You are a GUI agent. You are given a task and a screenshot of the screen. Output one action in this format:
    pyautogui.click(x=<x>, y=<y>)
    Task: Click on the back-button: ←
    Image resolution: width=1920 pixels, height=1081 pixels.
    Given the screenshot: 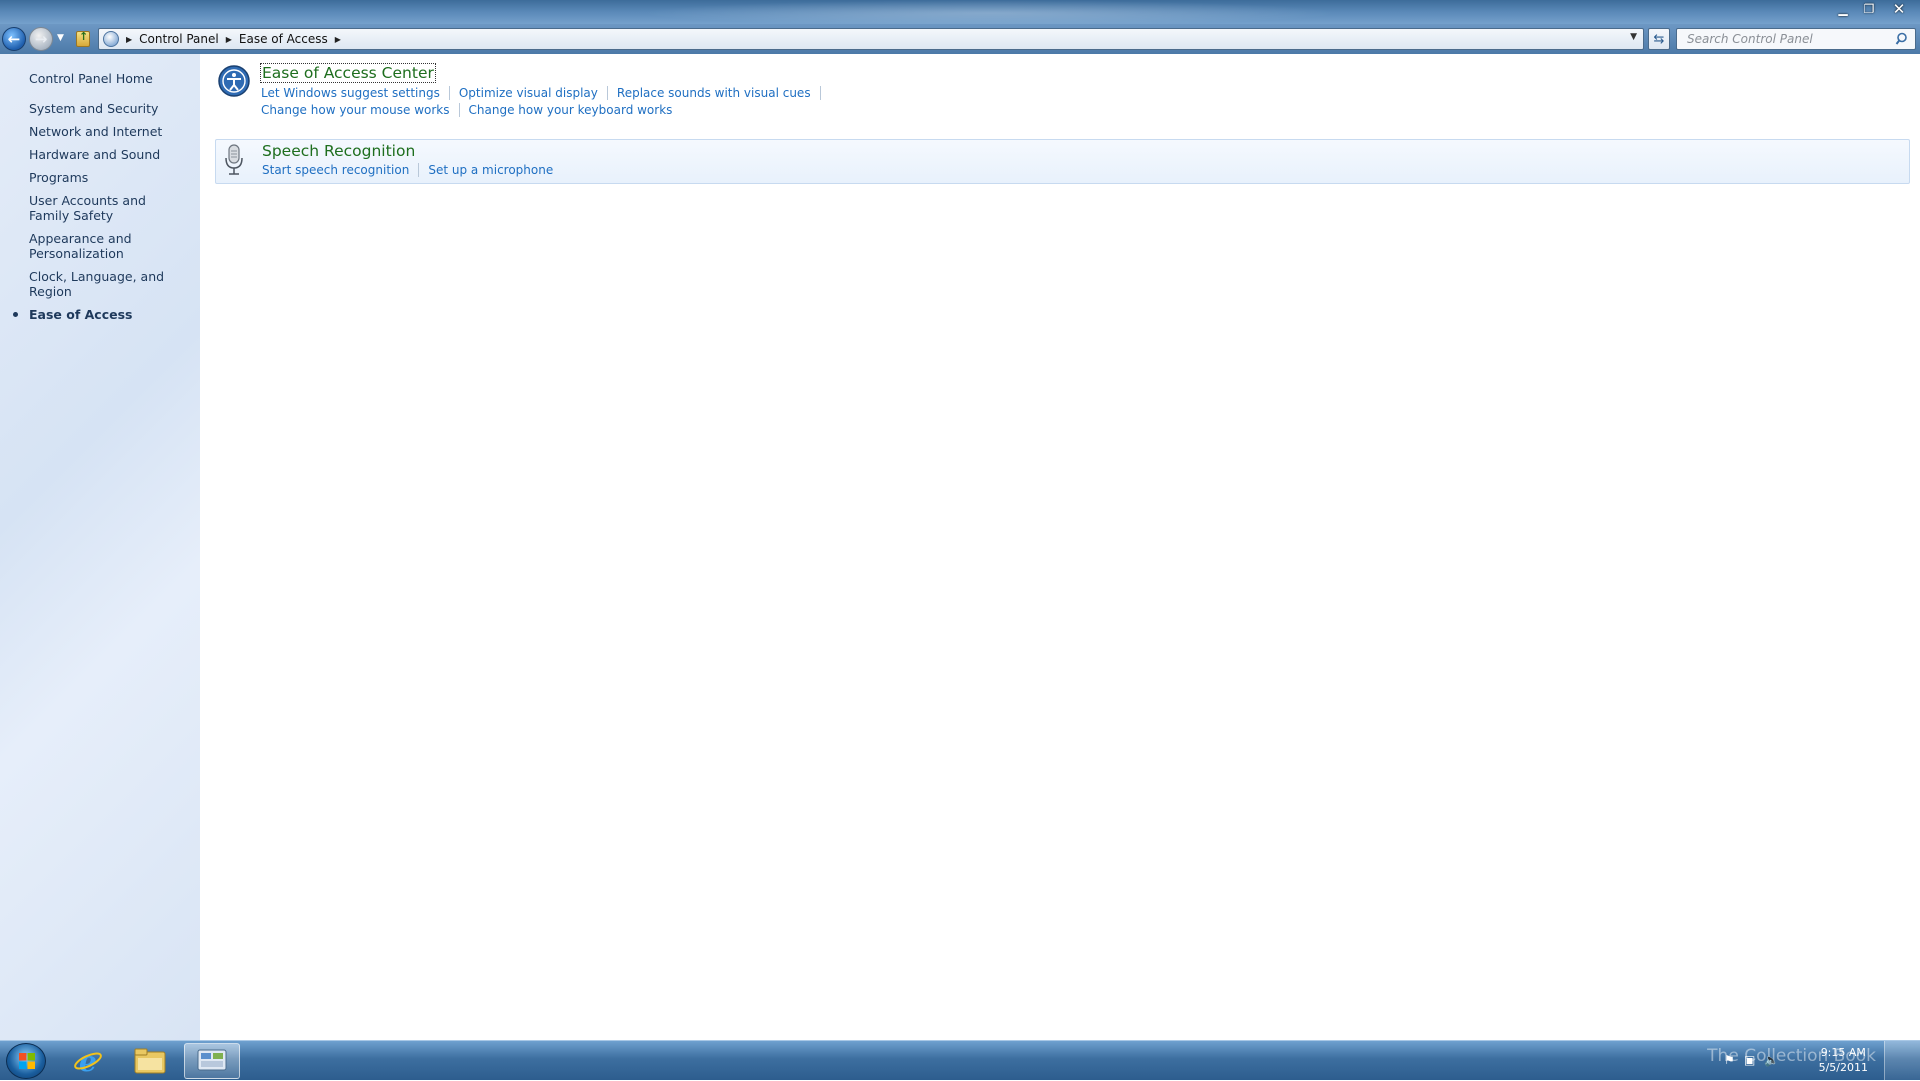 What is the action you would take?
    pyautogui.click(x=14, y=39)
    